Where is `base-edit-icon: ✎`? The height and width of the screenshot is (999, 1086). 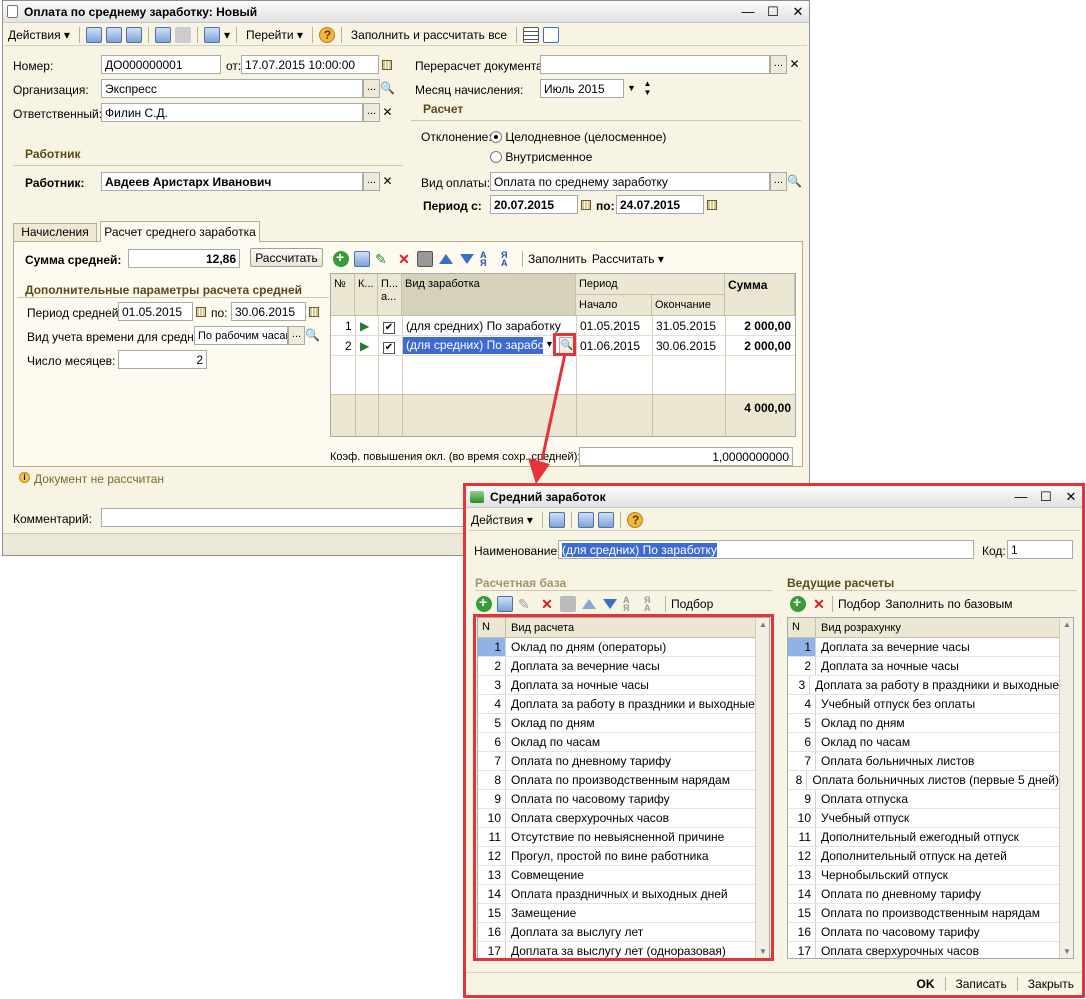 base-edit-icon: ✎ is located at coordinates (526, 604).